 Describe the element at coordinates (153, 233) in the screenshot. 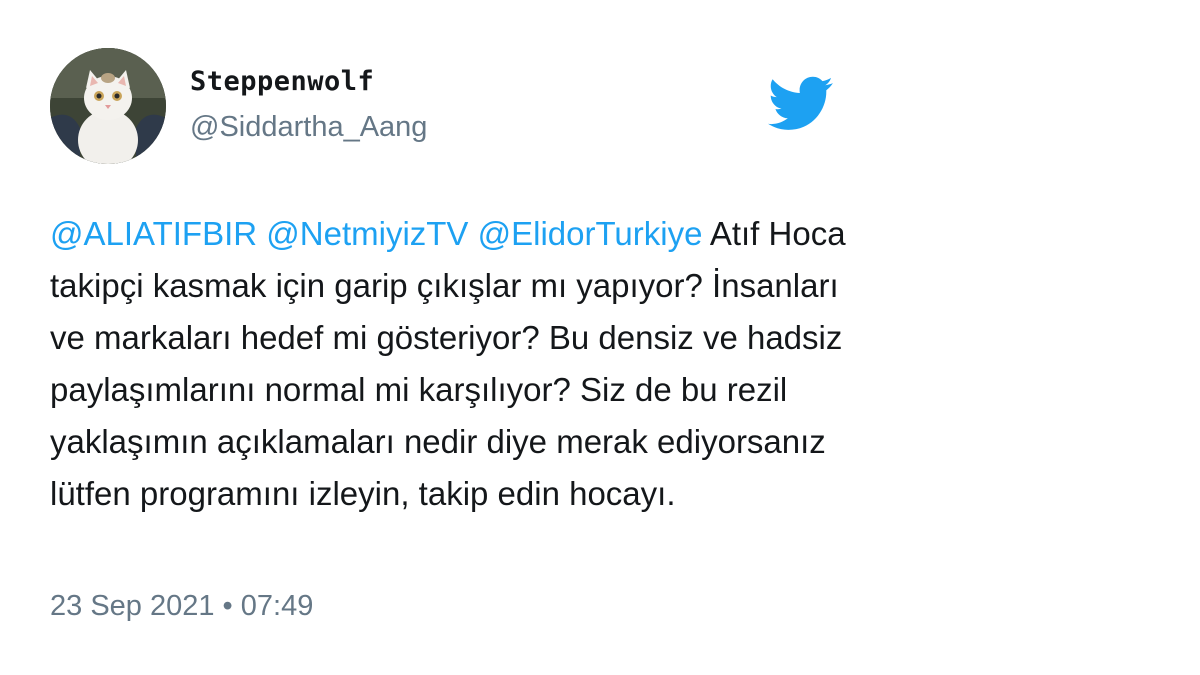

I see `mention-link: @ALIATIFBIR` at that location.